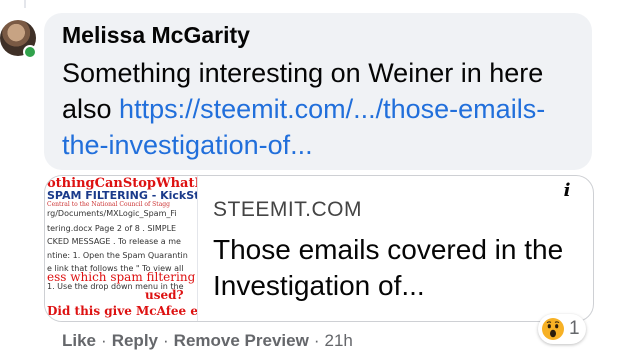 Image resolution: width=644 pixels, height=364 pixels. What do you see at coordinates (30, 52) in the screenshot?
I see `online-status-dot` at bounding box center [30, 52].